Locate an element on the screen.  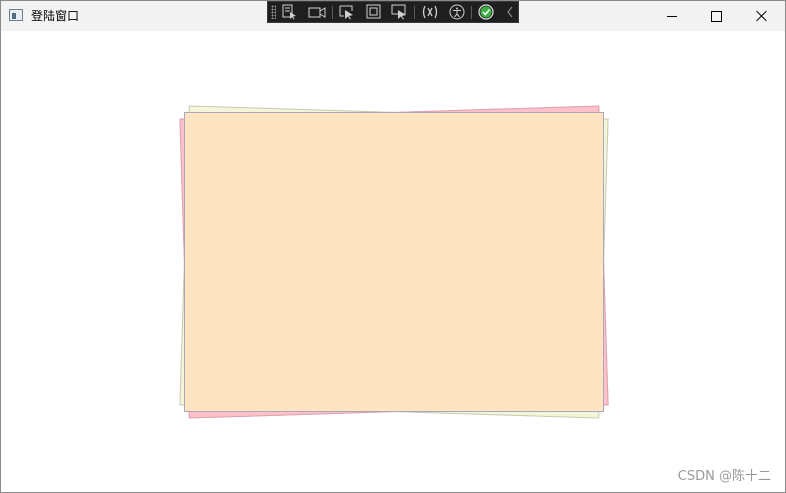
track-focus-icon is located at coordinates (400, 12).